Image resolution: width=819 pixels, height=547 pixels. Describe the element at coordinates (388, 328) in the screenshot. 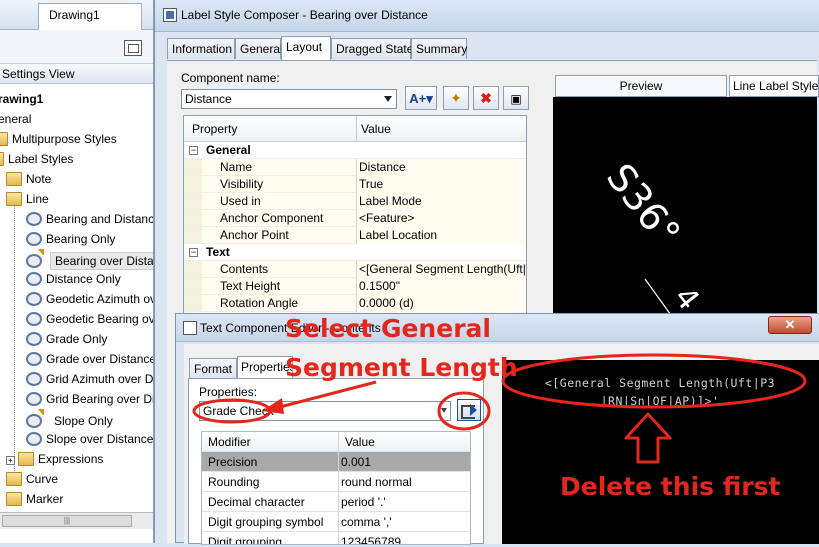

I see `annotation-select-line1: Select General` at that location.